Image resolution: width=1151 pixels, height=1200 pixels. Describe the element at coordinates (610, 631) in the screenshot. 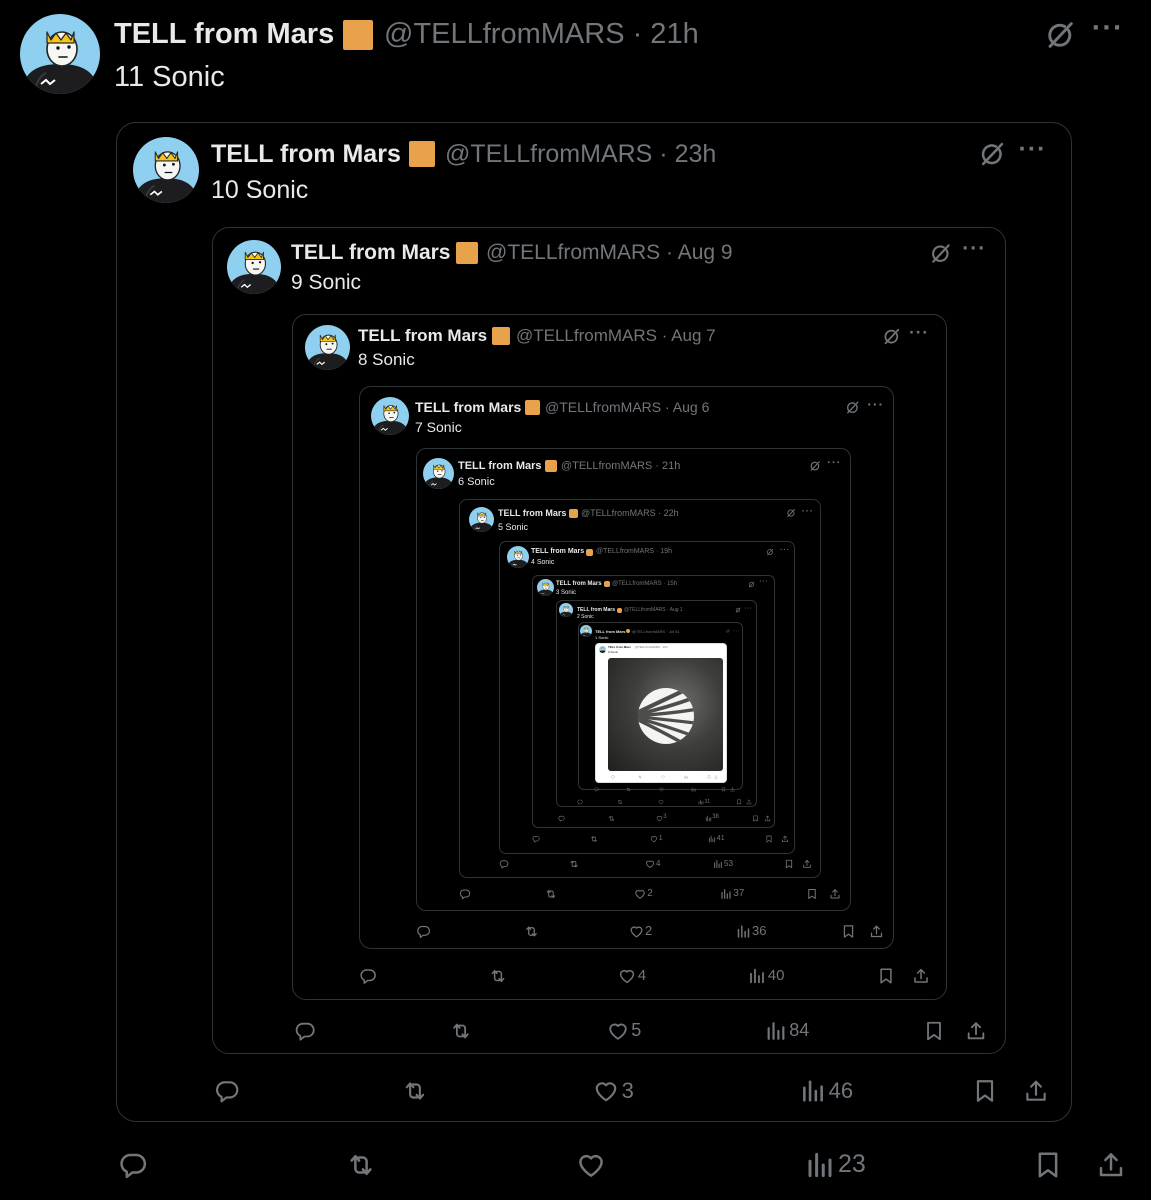

I see `post-11-author-name: TELL from Mars` at that location.